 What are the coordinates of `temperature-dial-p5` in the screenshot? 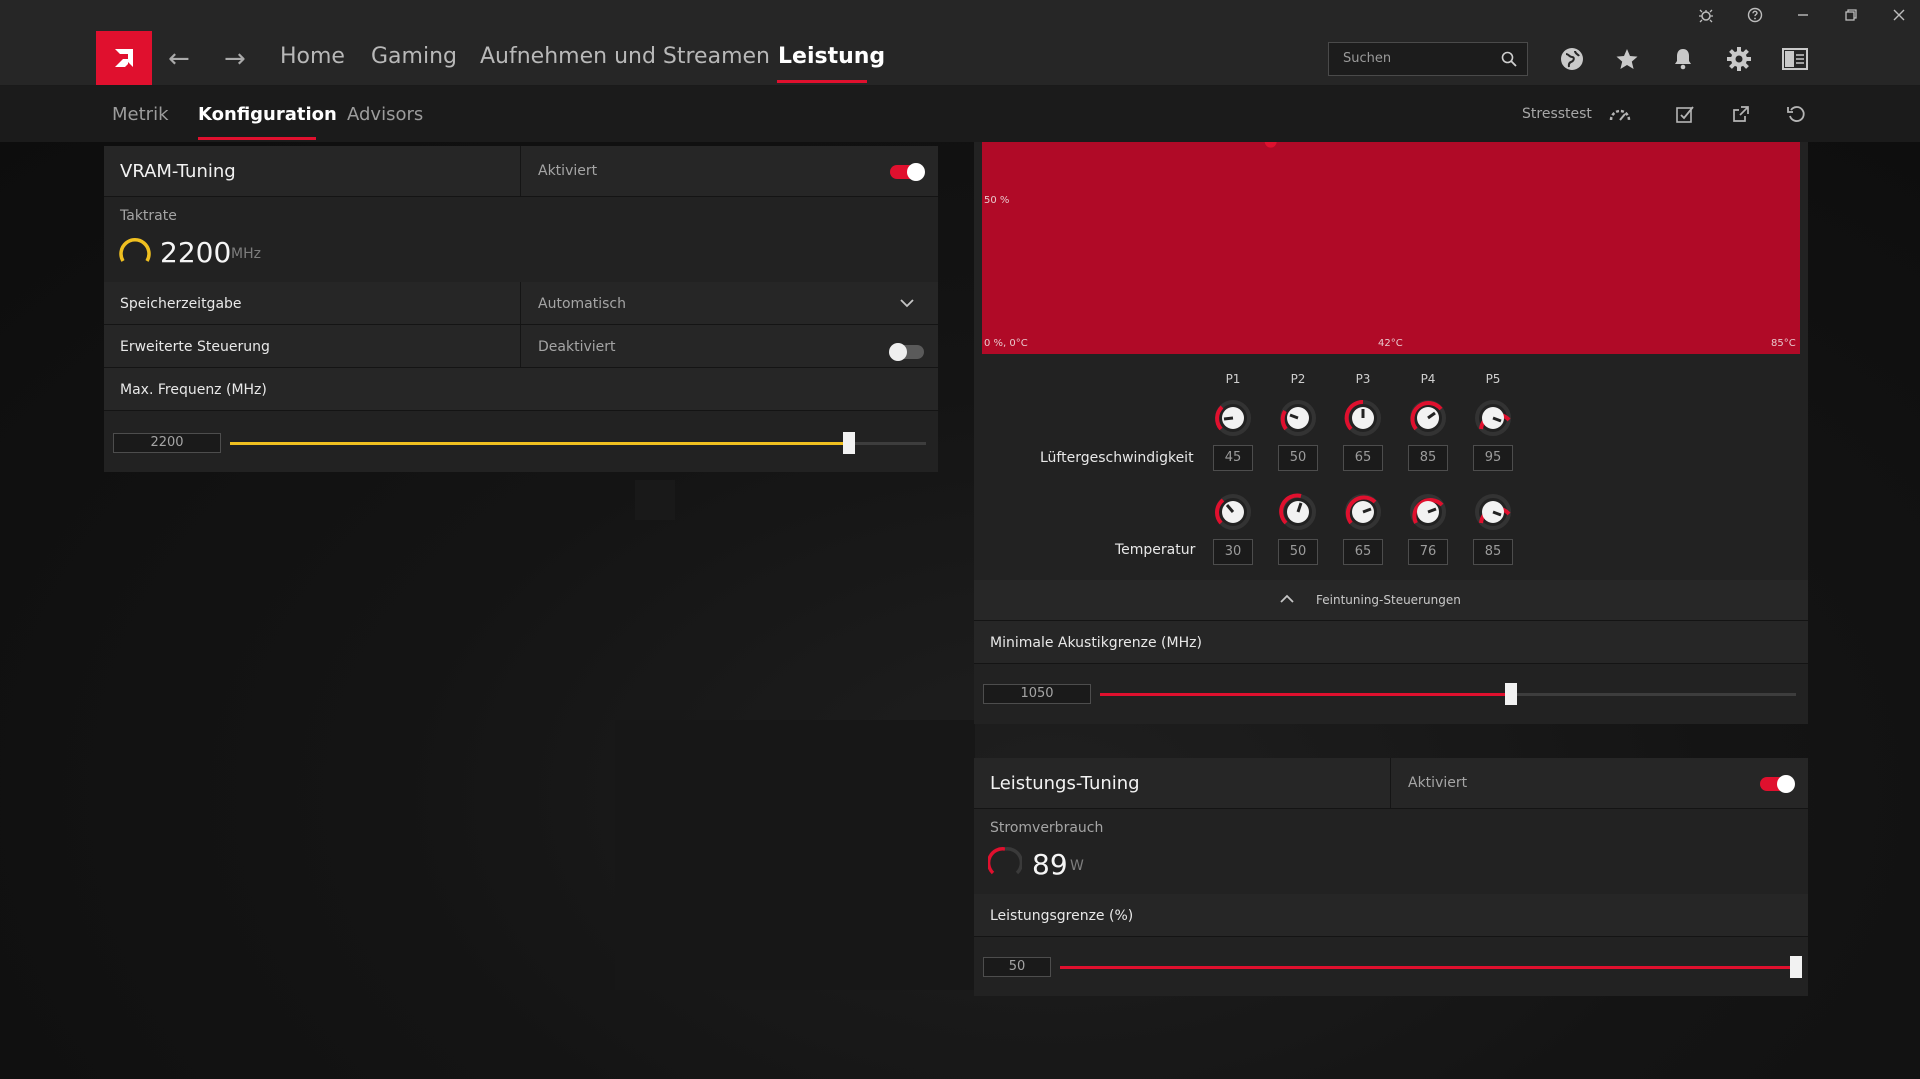 It's located at (1493, 512).